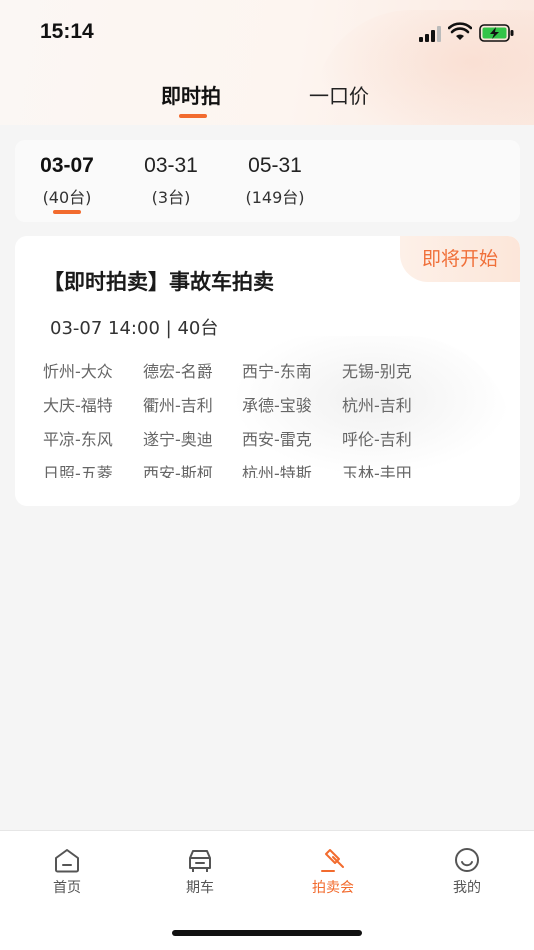  Describe the element at coordinates (67, 861) in the screenshot. I see `home-icon` at that location.